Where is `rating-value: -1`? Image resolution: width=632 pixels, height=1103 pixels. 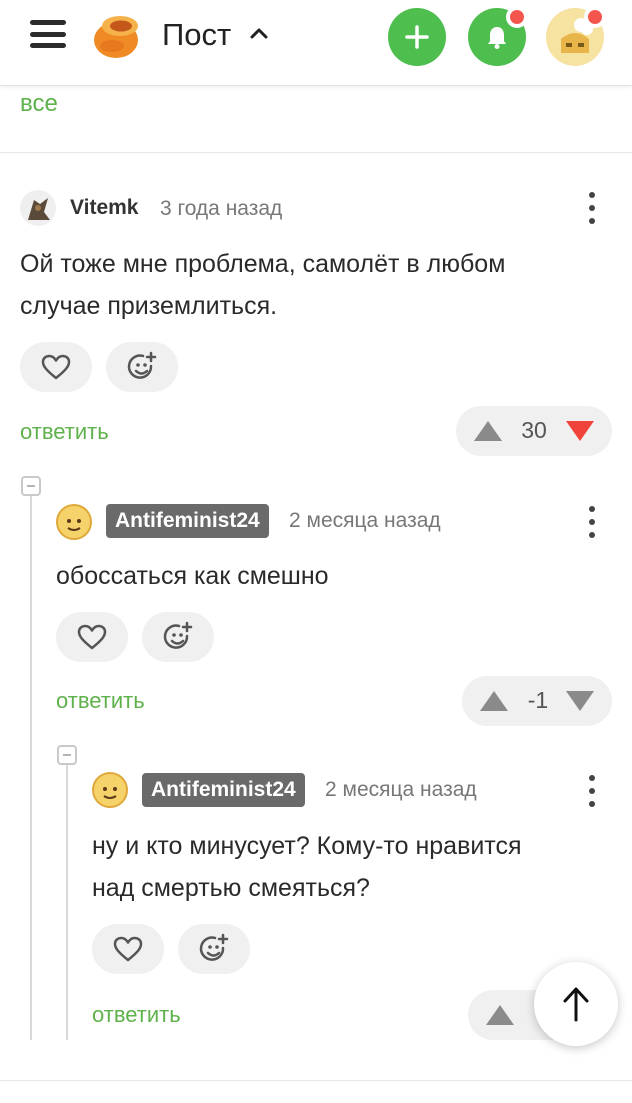 rating-value: -1 is located at coordinates (538, 700).